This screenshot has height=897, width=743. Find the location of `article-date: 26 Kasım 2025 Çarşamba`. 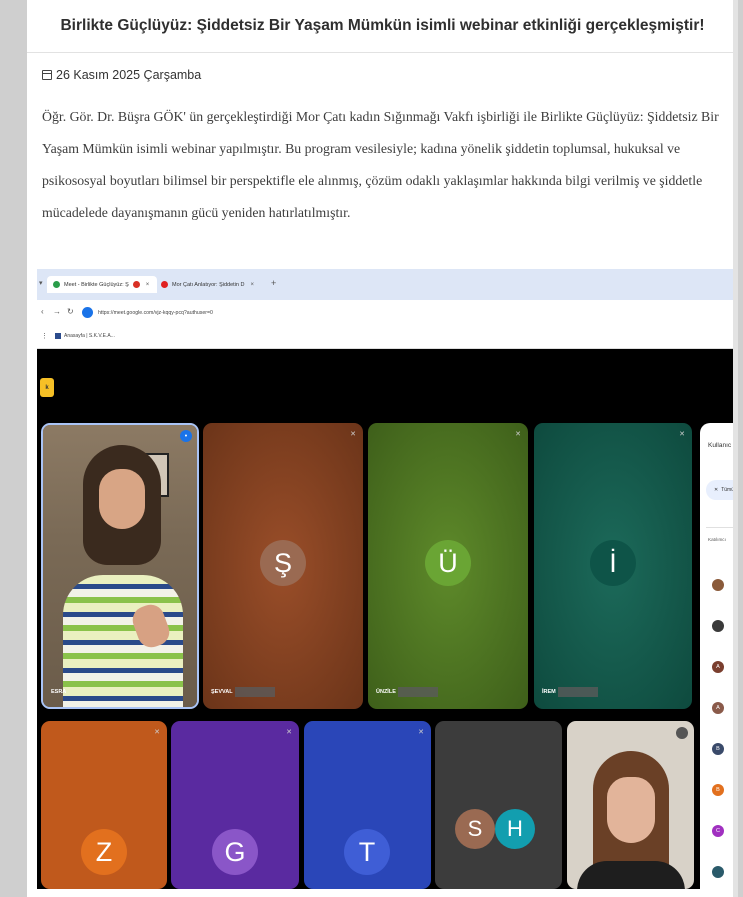

article-date: 26 Kasım 2025 Çarşamba is located at coordinates (121, 75).